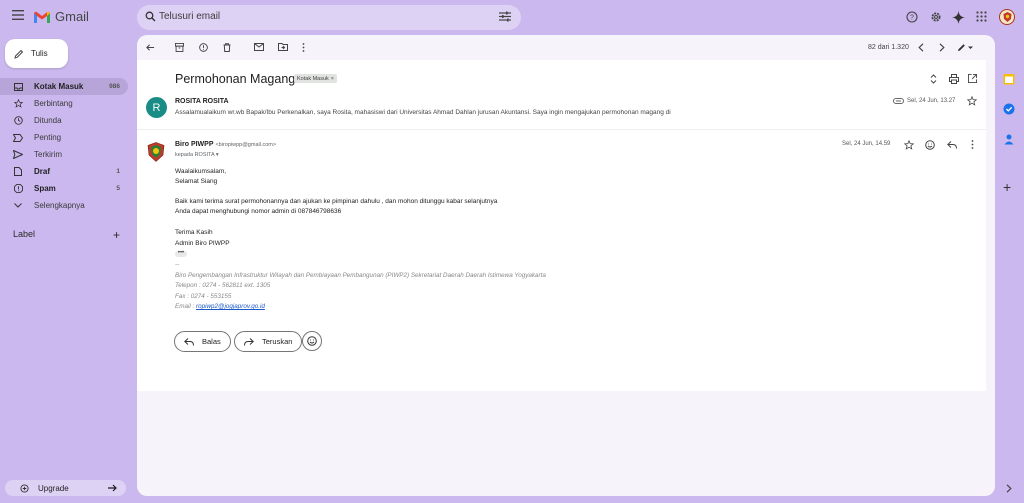 The width and height of the screenshot is (1024, 503). I want to click on expand-collapse-icon, so click(933, 79).